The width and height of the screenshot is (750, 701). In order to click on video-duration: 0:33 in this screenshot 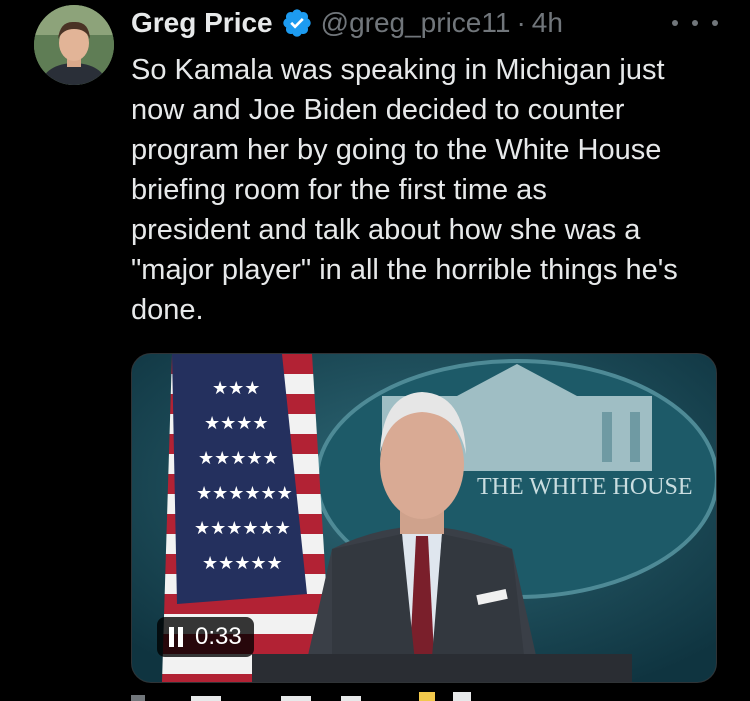, I will do `click(218, 636)`.